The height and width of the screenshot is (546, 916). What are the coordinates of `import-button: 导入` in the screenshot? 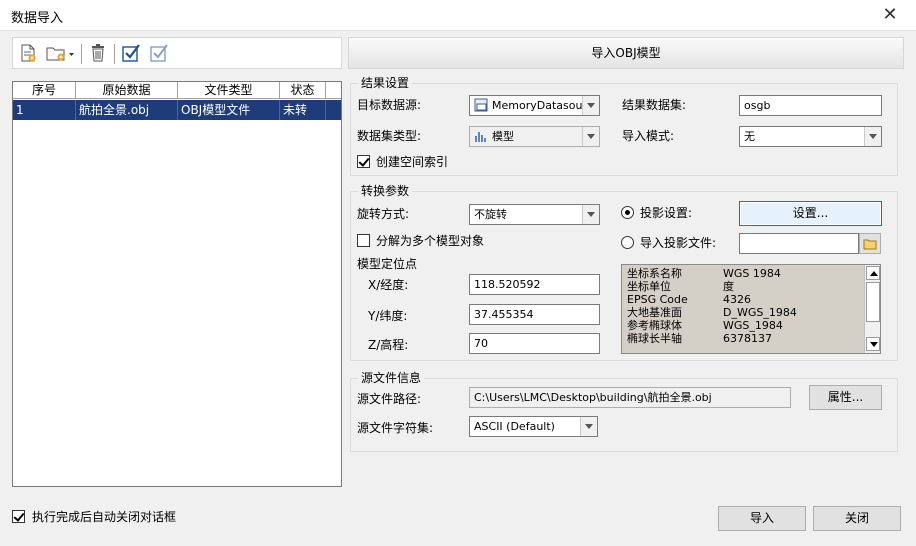 It's located at (762, 518).